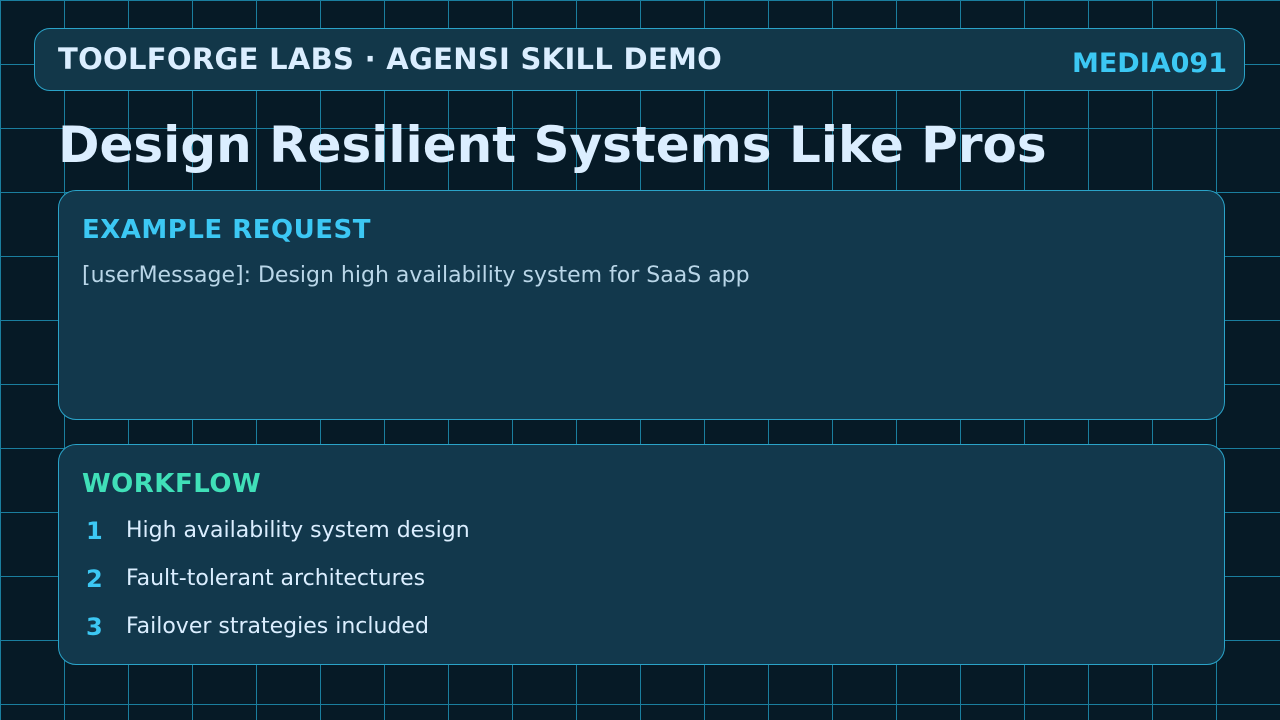 This screenshot has height=720, width=1280. I want to click on header-code: MEDIA091, so click(1149, 63).